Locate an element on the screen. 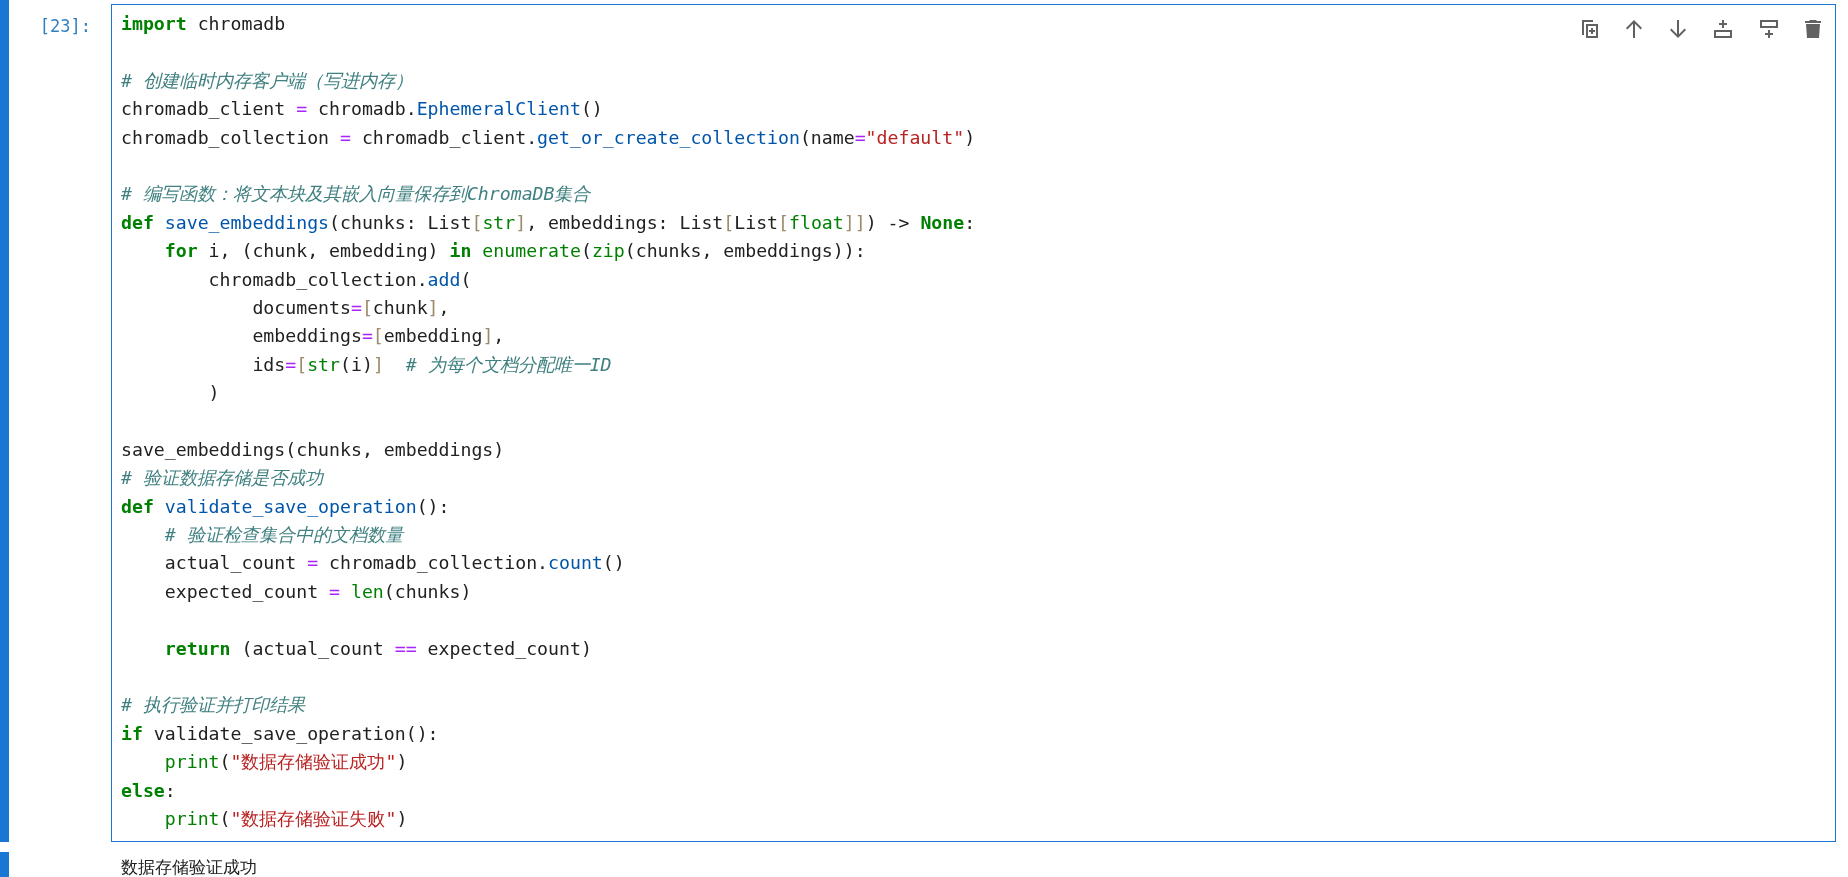  code-line: save_embeddings(chunks, embeddings) is located at coordinates (313, 449).